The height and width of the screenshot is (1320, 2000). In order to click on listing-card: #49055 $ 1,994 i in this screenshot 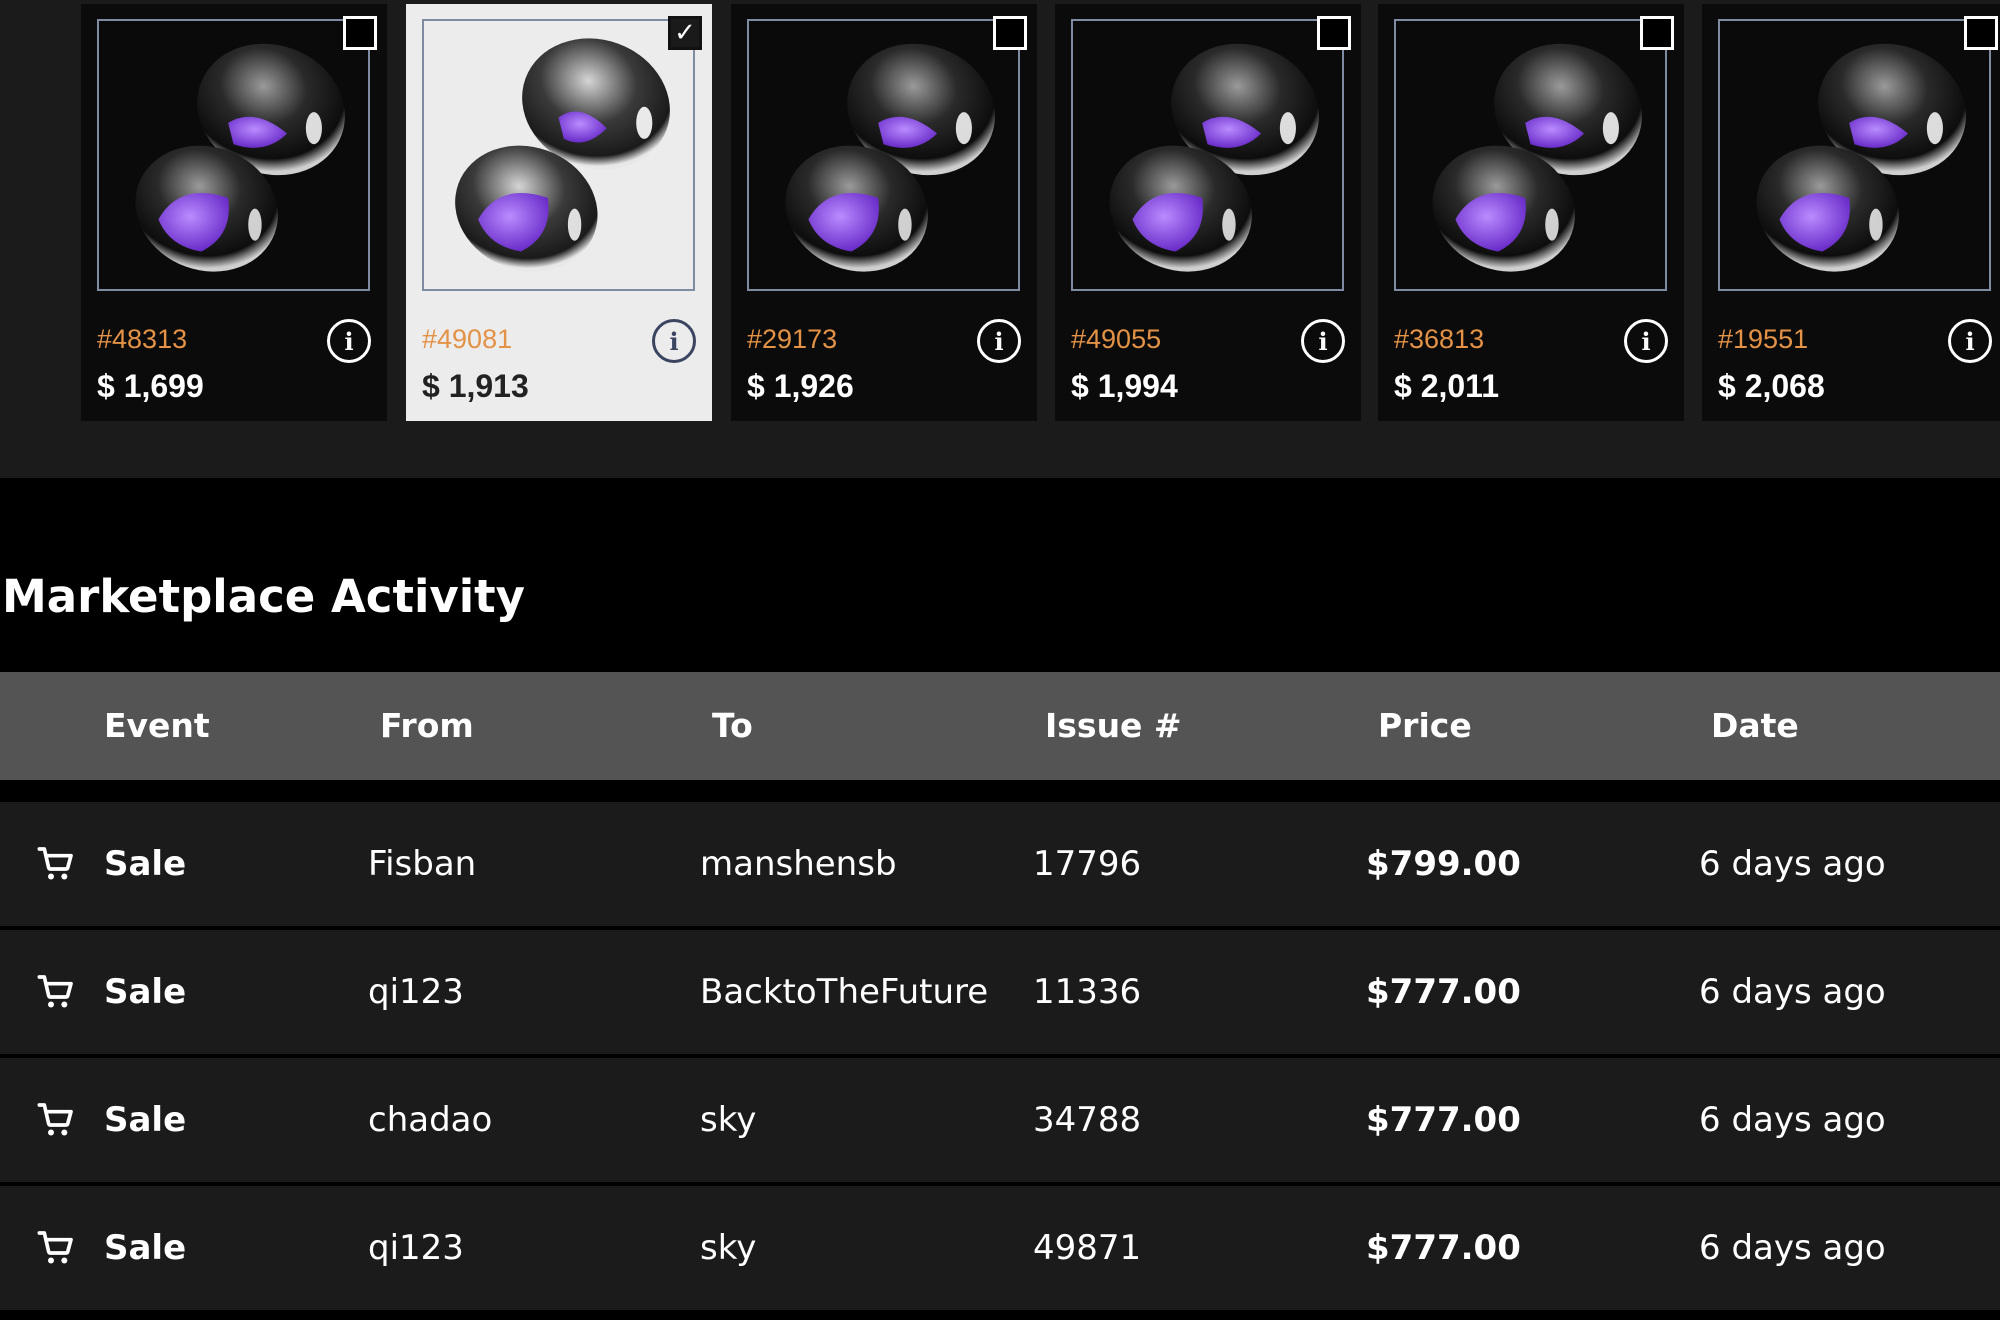, I will do `click(1208, 212)`.